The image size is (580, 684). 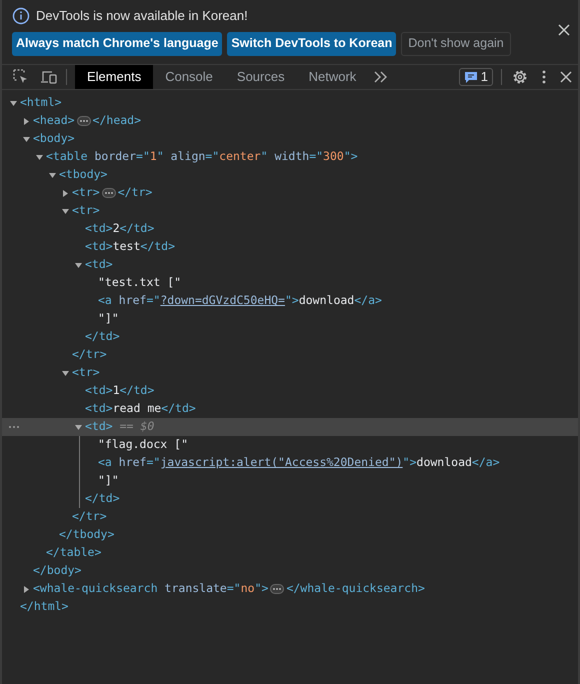 I want to click on code-line: </tbody>, so click(x=86, y=535).